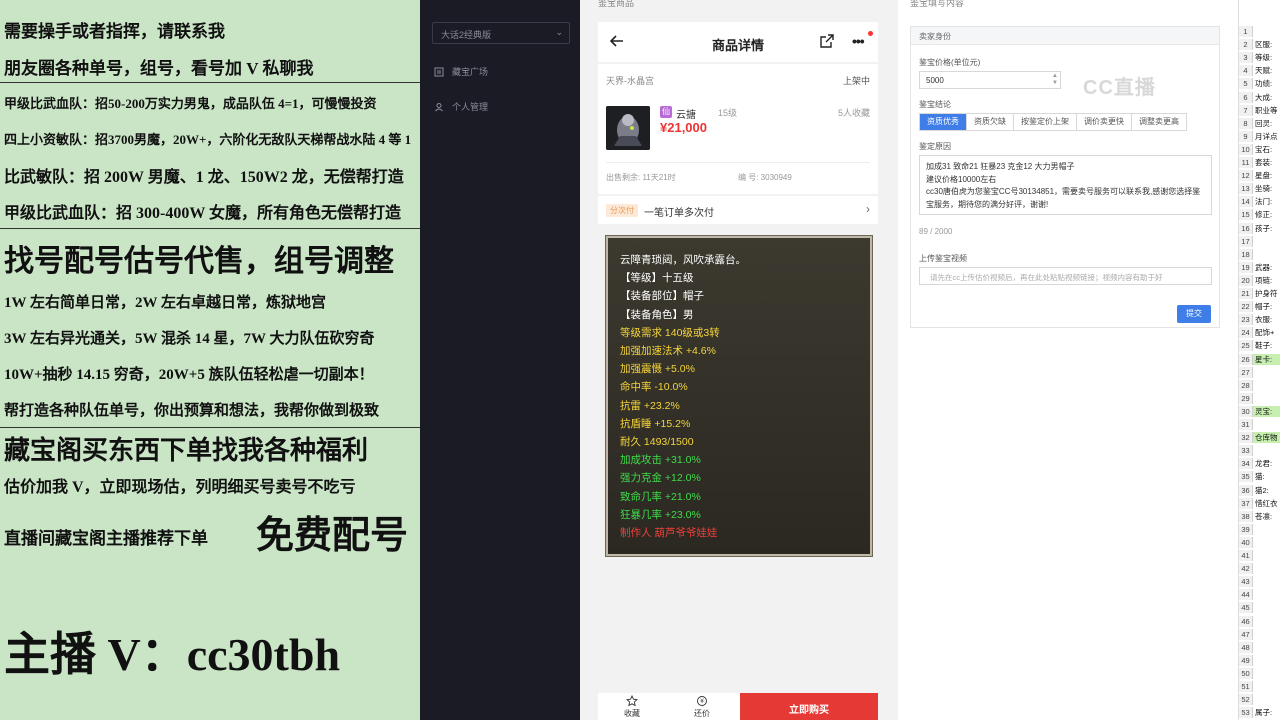 Image resolution: width=1280 pixels, height=720 pixels. I want to click on sheet-cell: 苍凛:, so click(1262, 516).